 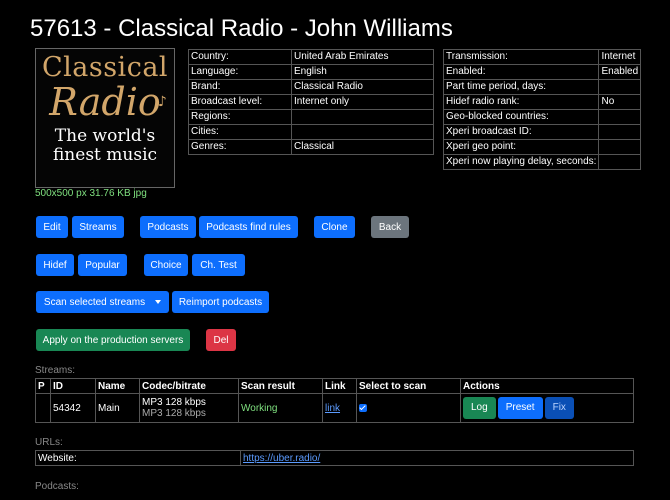 I want to click on scan-selected-streams-button: Scan selected streams, so click(x=102, y=302).